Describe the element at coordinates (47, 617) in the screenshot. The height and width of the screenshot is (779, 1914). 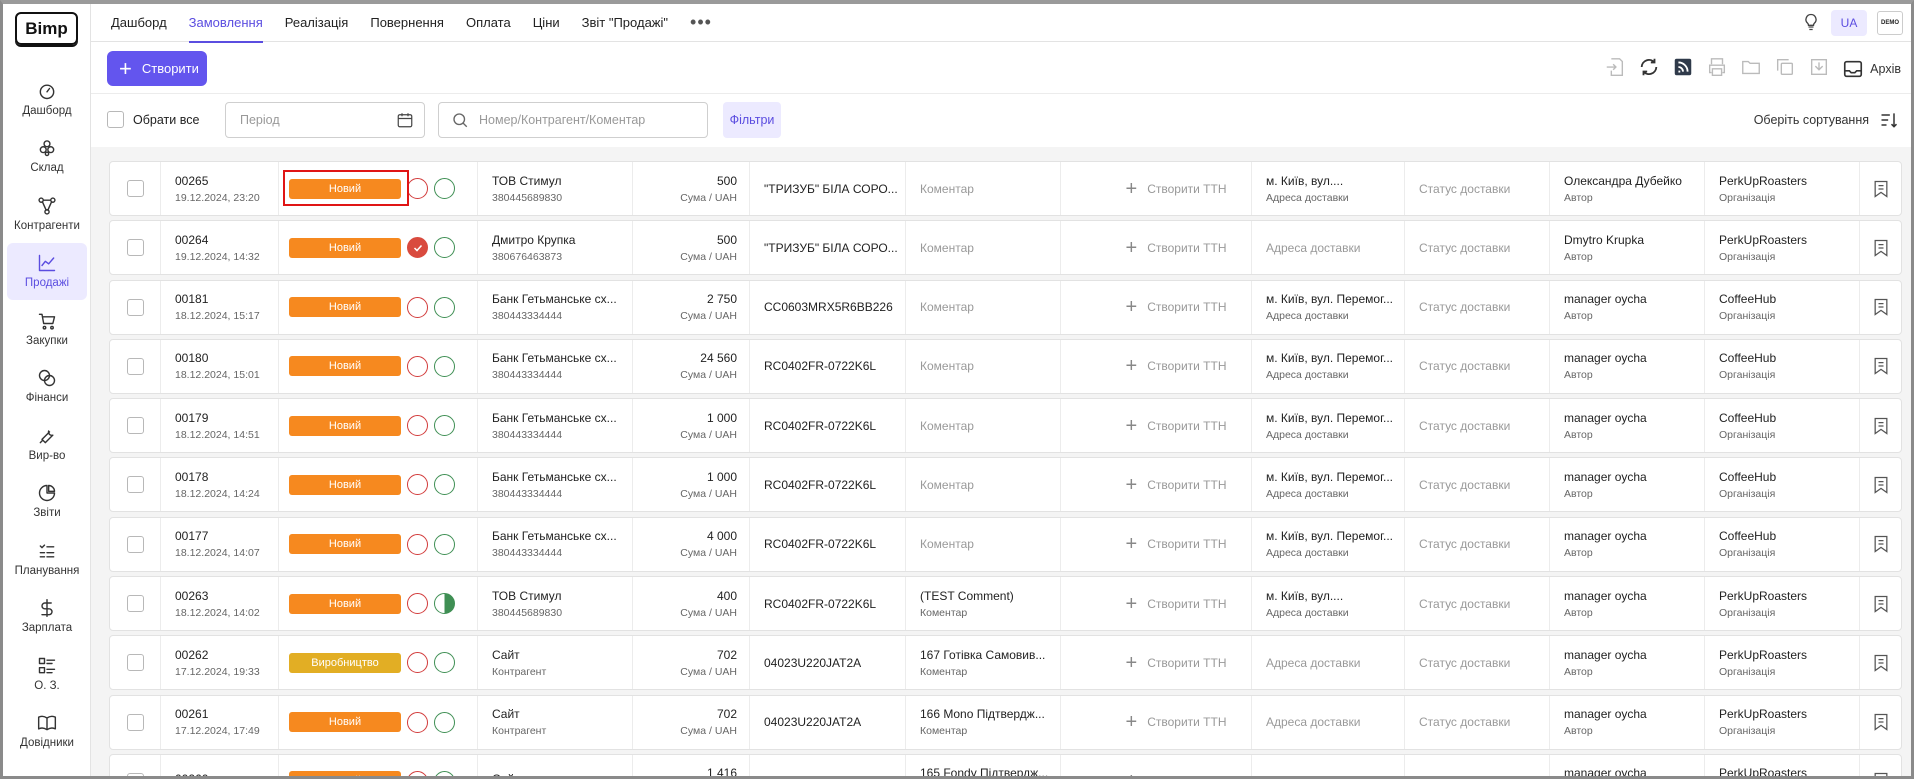
I see `sidebar-item-dollar: Зарплата` at that location.